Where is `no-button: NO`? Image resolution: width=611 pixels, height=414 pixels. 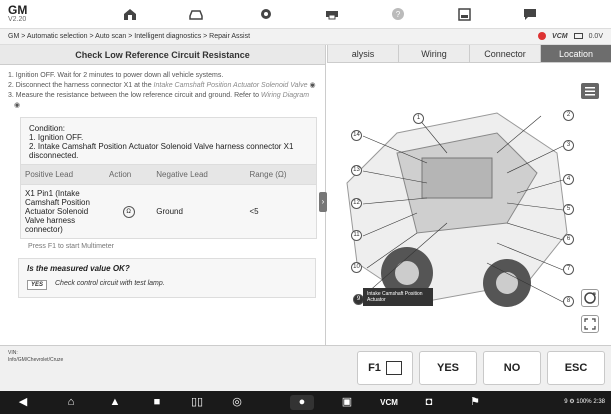
no-button: NO is located at coordinates (512, 368).